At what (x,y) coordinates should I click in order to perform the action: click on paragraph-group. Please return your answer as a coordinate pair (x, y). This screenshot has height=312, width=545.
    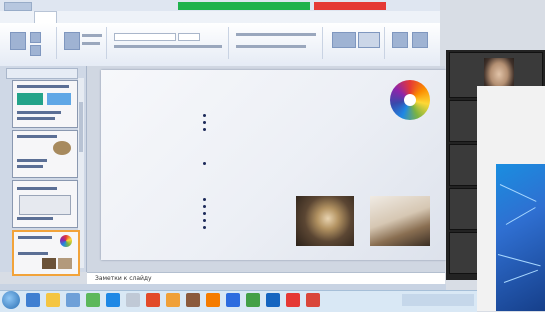
    Looking at the image, I should click on (277, 43).